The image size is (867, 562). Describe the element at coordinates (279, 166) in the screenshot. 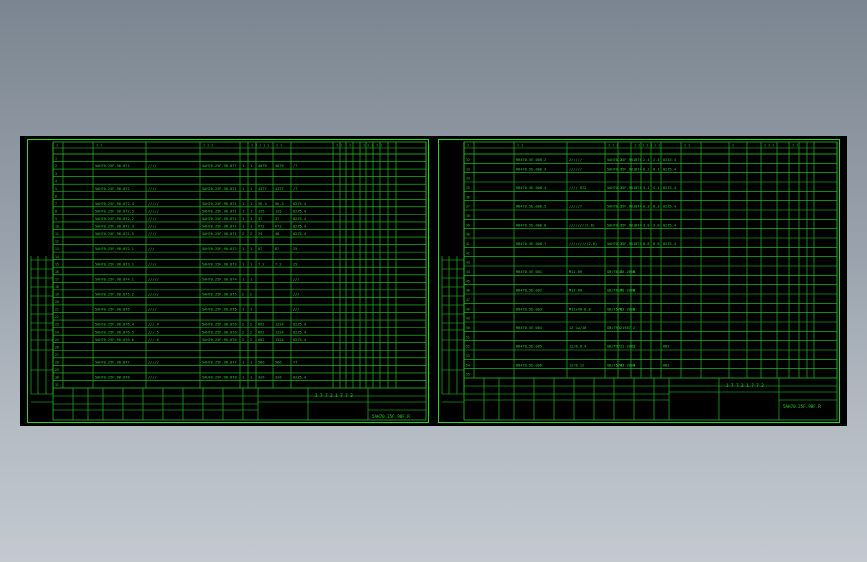

I see `total-weight: 4870` at that location.